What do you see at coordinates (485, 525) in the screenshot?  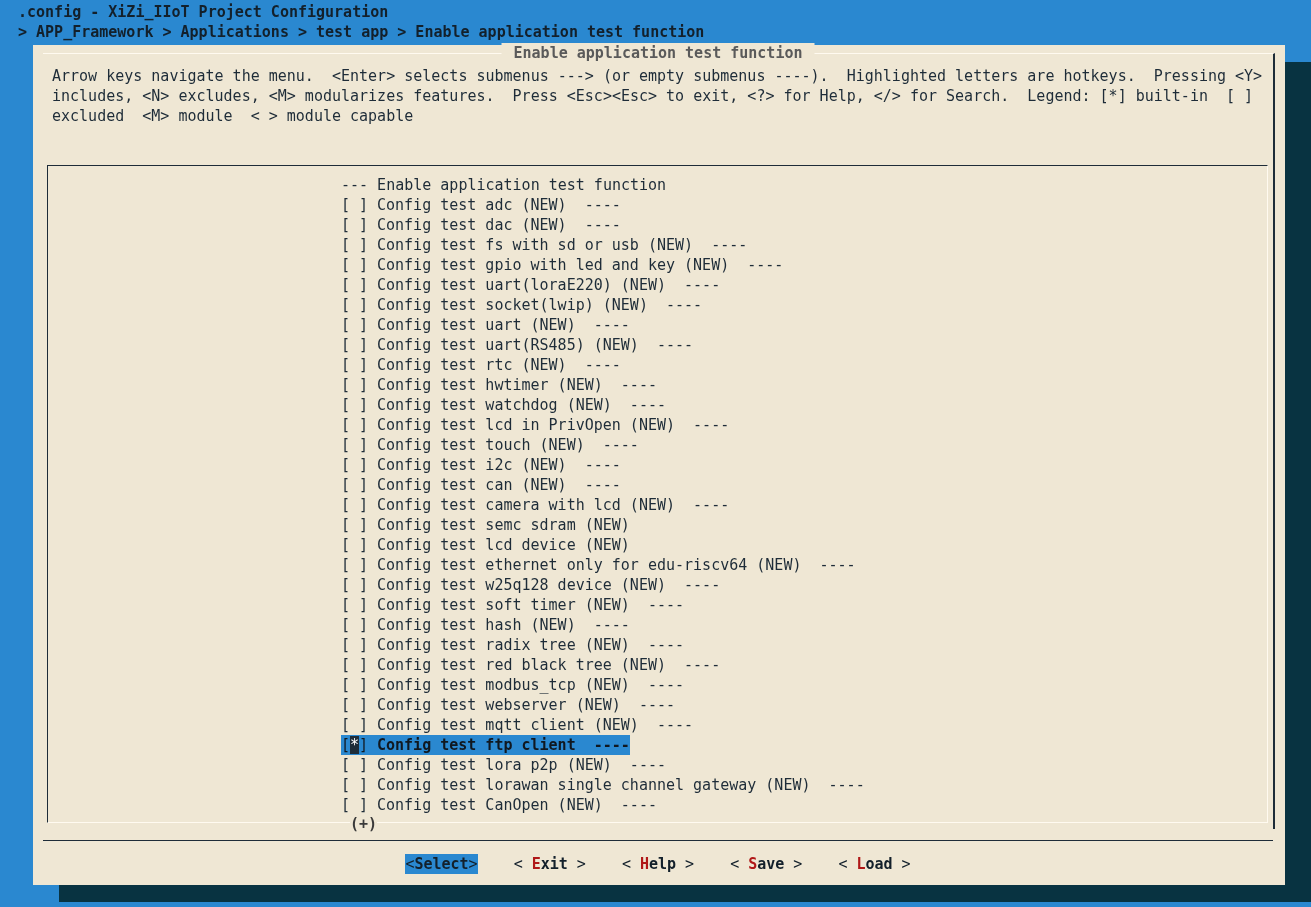 I see `menu-item: [ ] Config test semc sdram (NEW)` at bounding box center [485, 525].